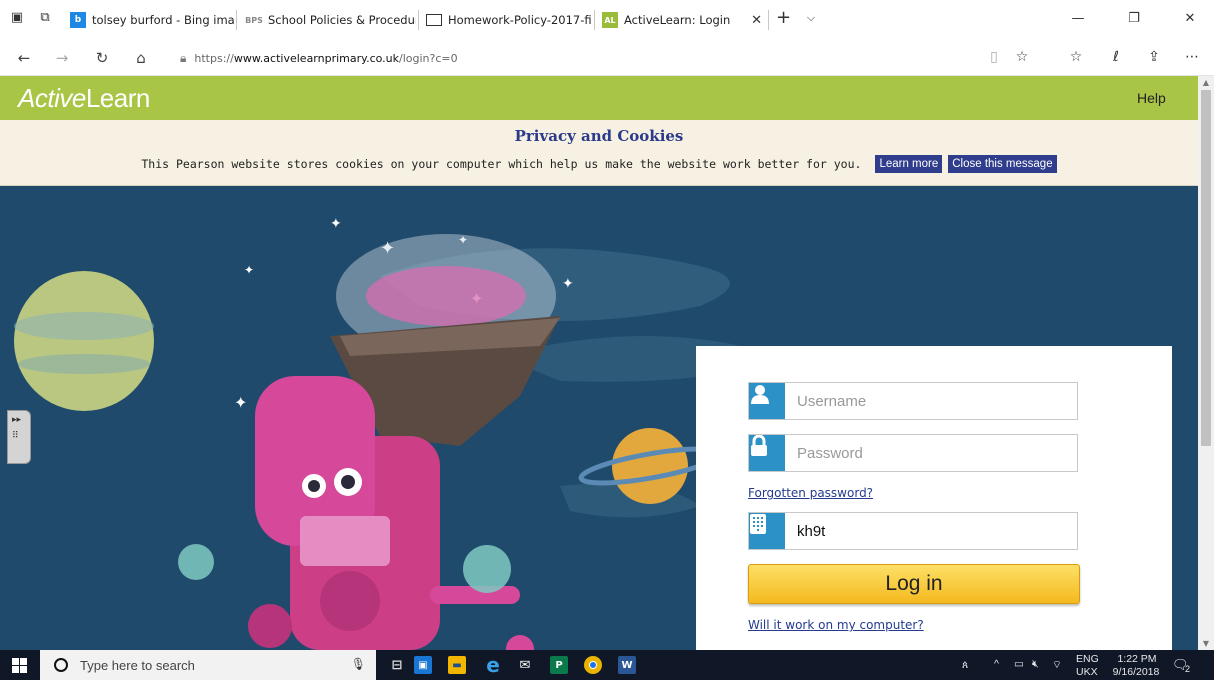 The width and height of the screenshot is (1214, 680). I want to click on restore-icon: ❐, so click(1134, 18).